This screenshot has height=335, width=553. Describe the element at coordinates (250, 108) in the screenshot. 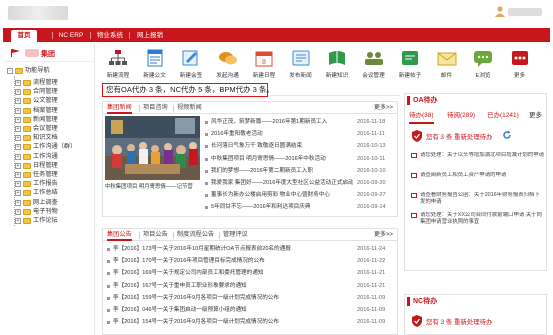

I see `news-panel-header: 集团新闻 项目咨询 视频新闻 更多>>` at that location.